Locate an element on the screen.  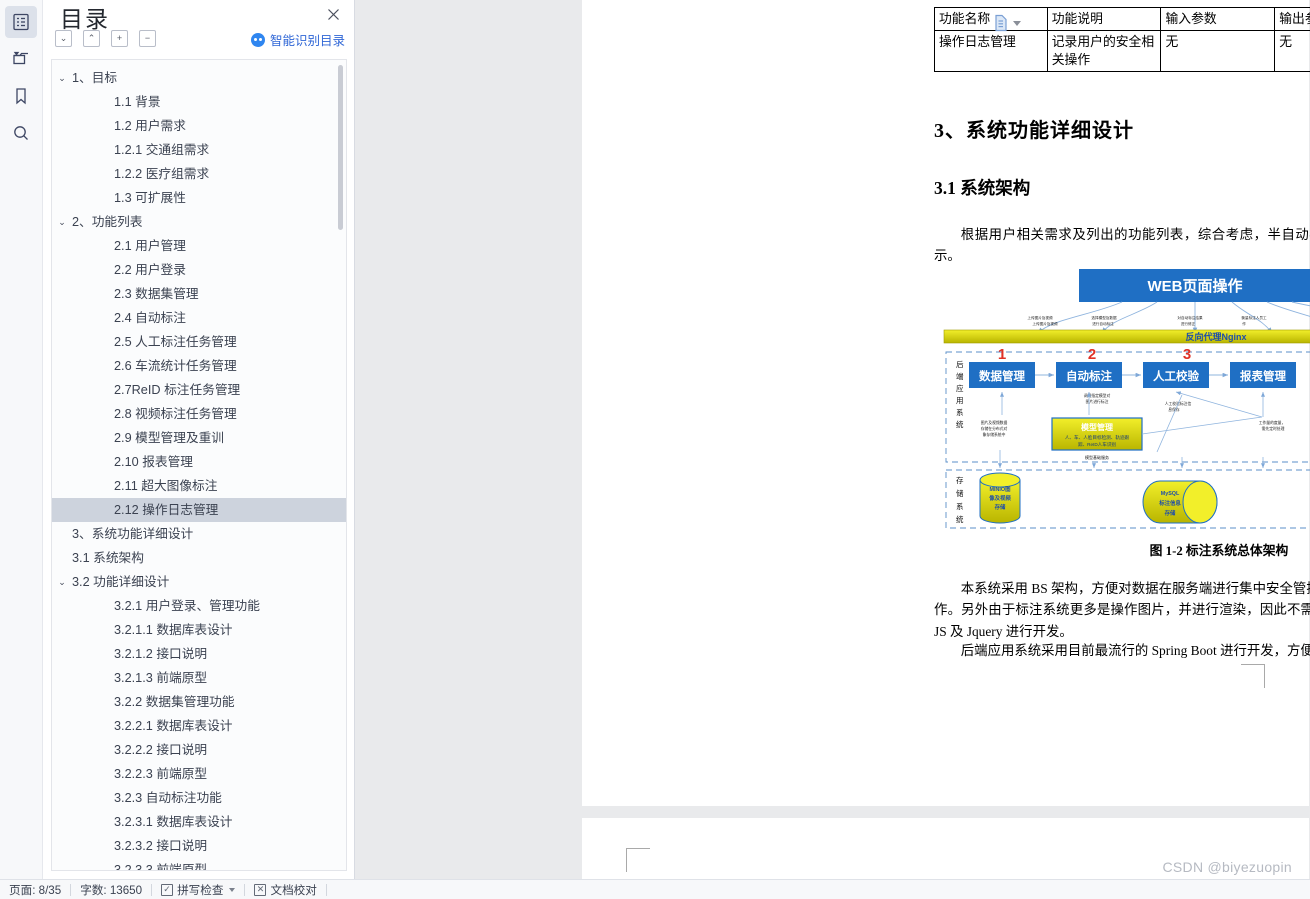
x-mark-icon: ✕ is located at coordinates (260, 889).